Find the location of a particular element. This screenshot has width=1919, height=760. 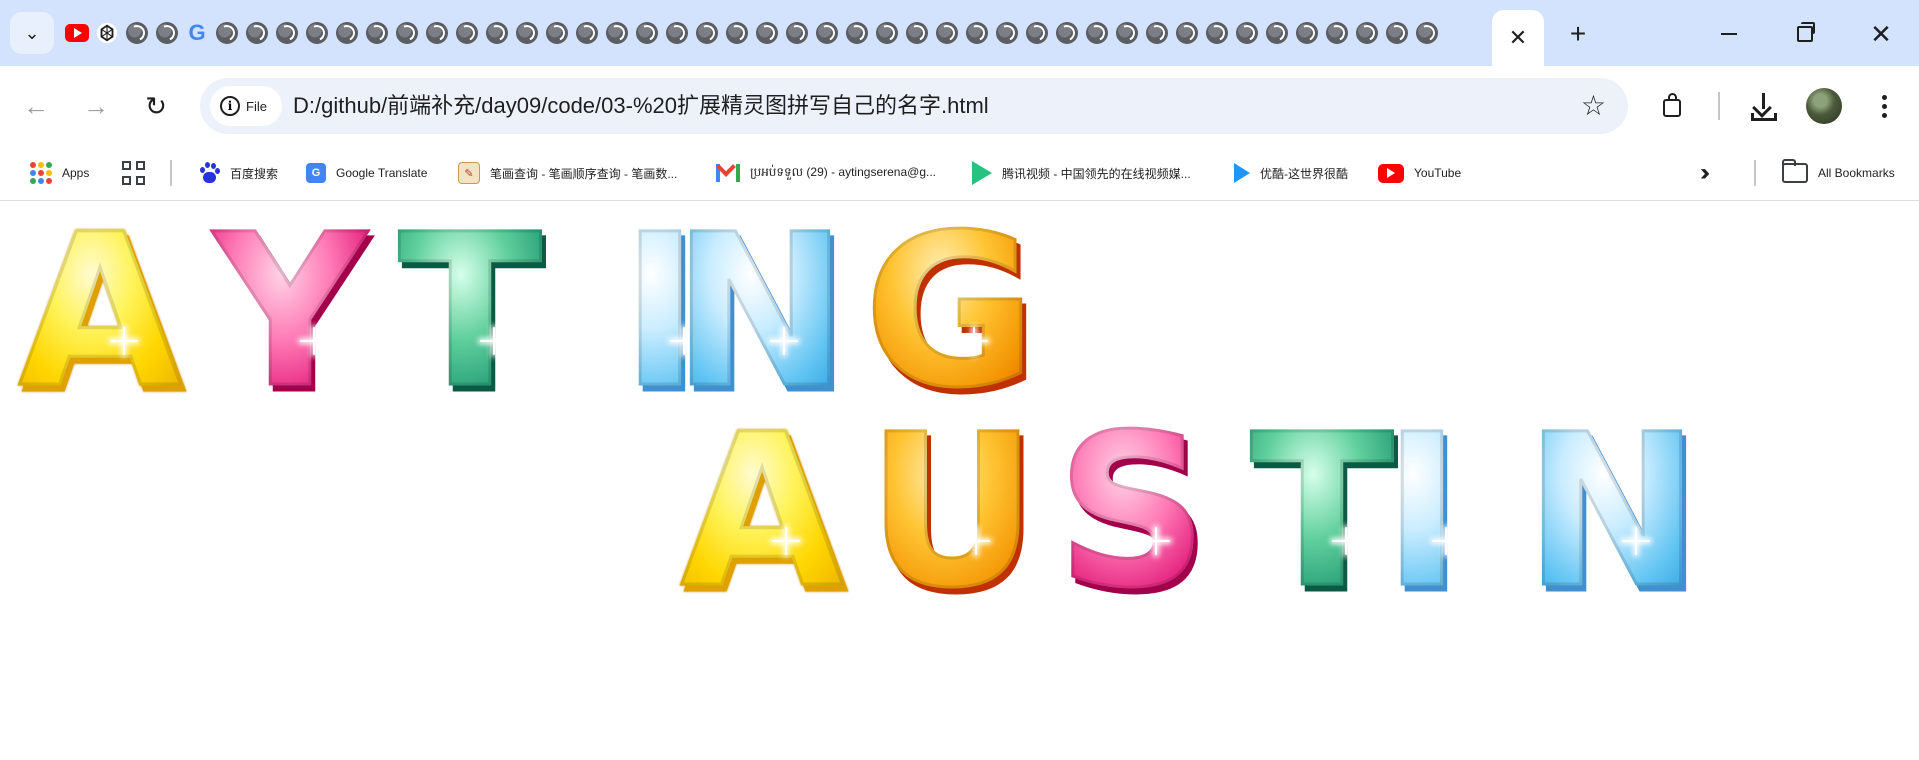

plus-icon: + is located at coordinates (1578, 33).